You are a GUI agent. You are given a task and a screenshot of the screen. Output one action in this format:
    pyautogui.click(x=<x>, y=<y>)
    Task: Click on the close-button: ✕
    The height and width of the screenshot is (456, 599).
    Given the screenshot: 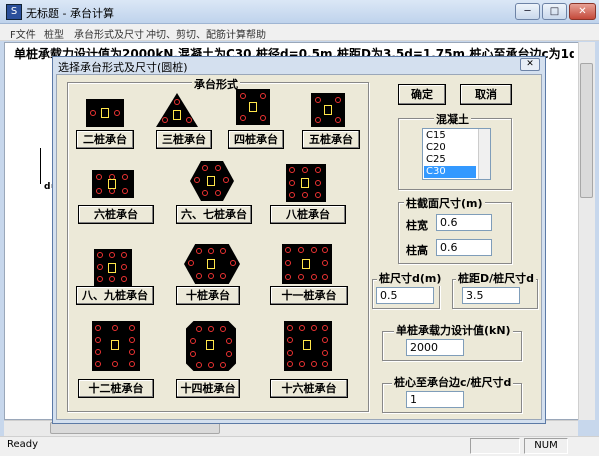 What is the action you would take?
    pyautogui.click(x=582, y=11)
    